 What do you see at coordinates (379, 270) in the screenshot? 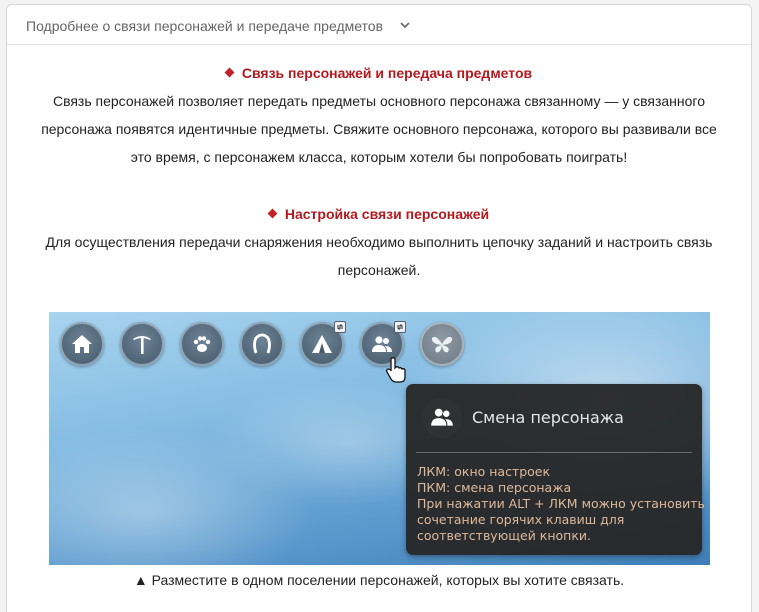
I see `paragraph-line: персонажей.` at bounding box center [379, 270].